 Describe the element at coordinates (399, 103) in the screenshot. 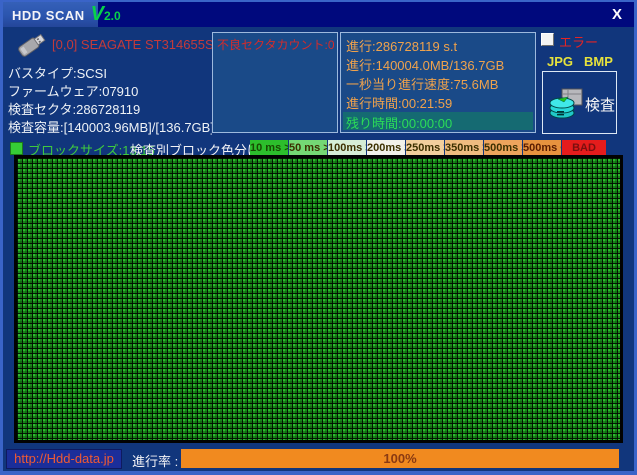

I see `progress-elapsed: 進行時間:00:21:59` at that location.